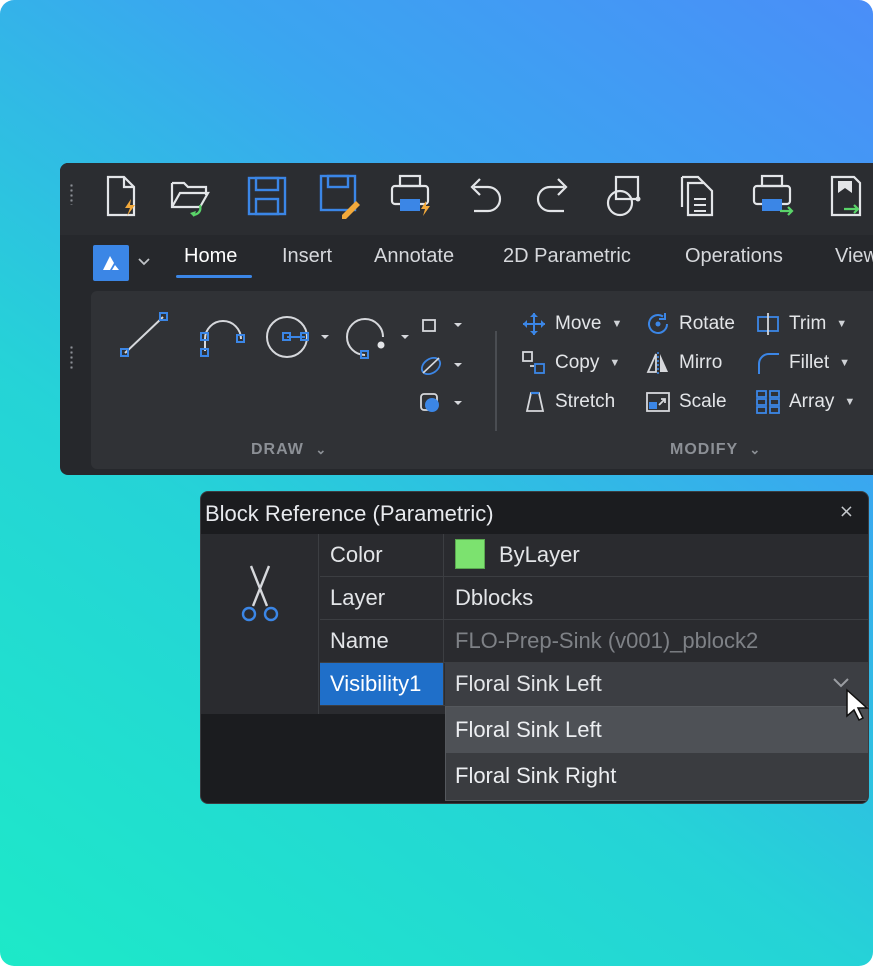  What do you see at coordinates (260, 593) in the screenshot?
I see `scissors-icon` at bounding box center [260, 593].